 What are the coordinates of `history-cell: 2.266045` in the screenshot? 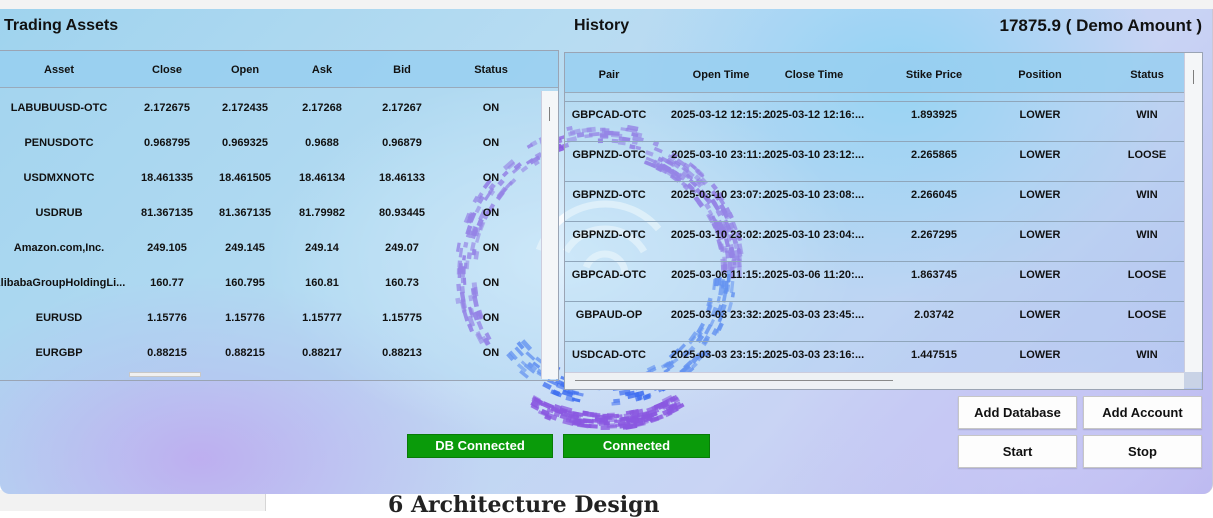 It's located at (934, 195).